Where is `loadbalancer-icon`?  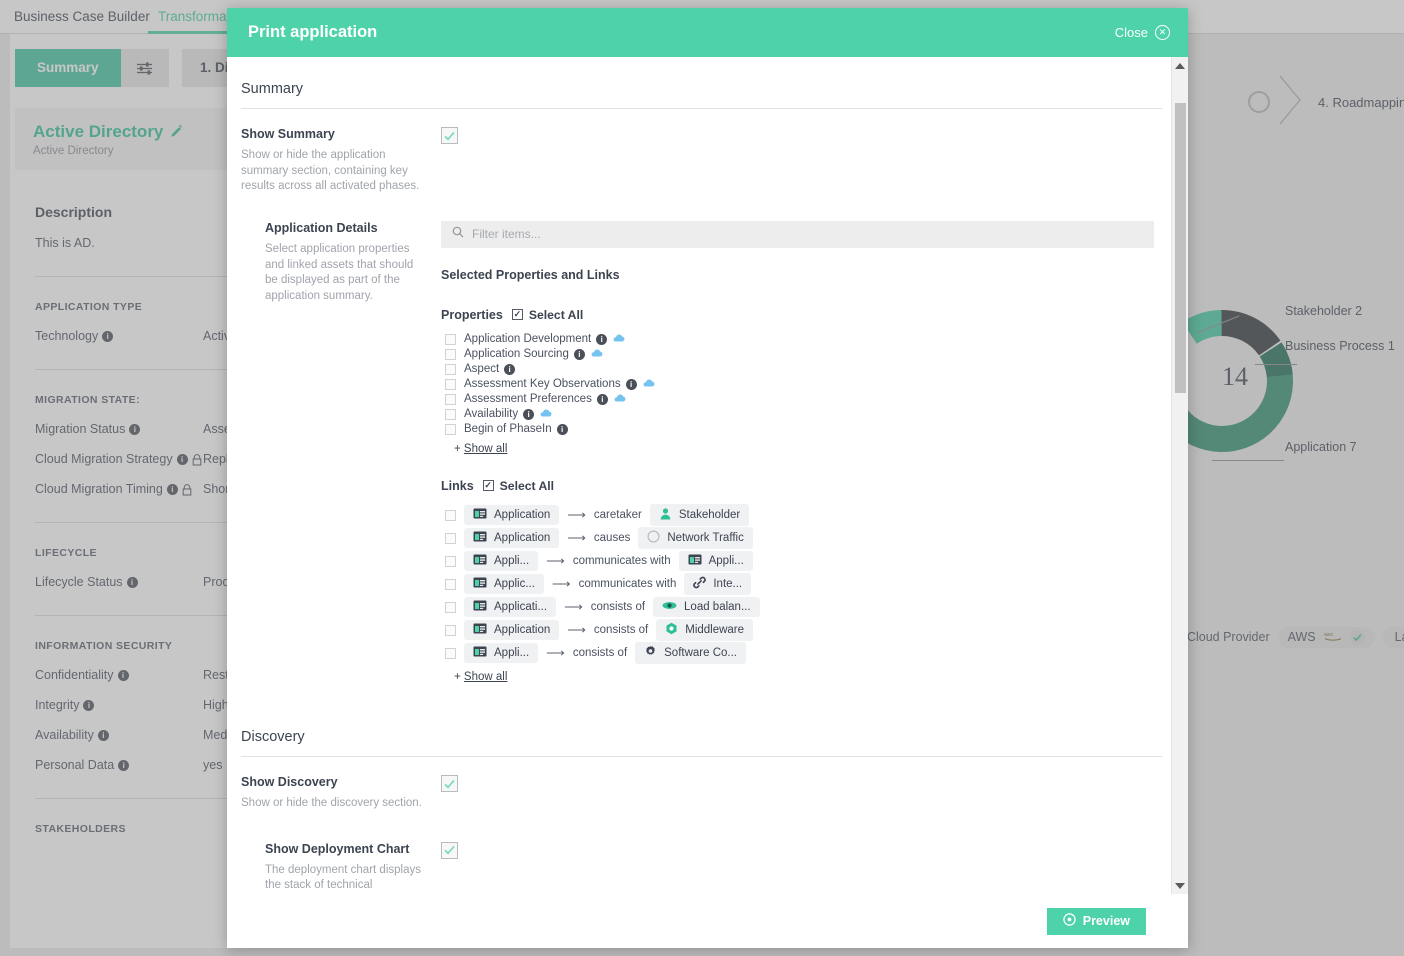 loadbalancer-icon is located at coordinates (669, 607).